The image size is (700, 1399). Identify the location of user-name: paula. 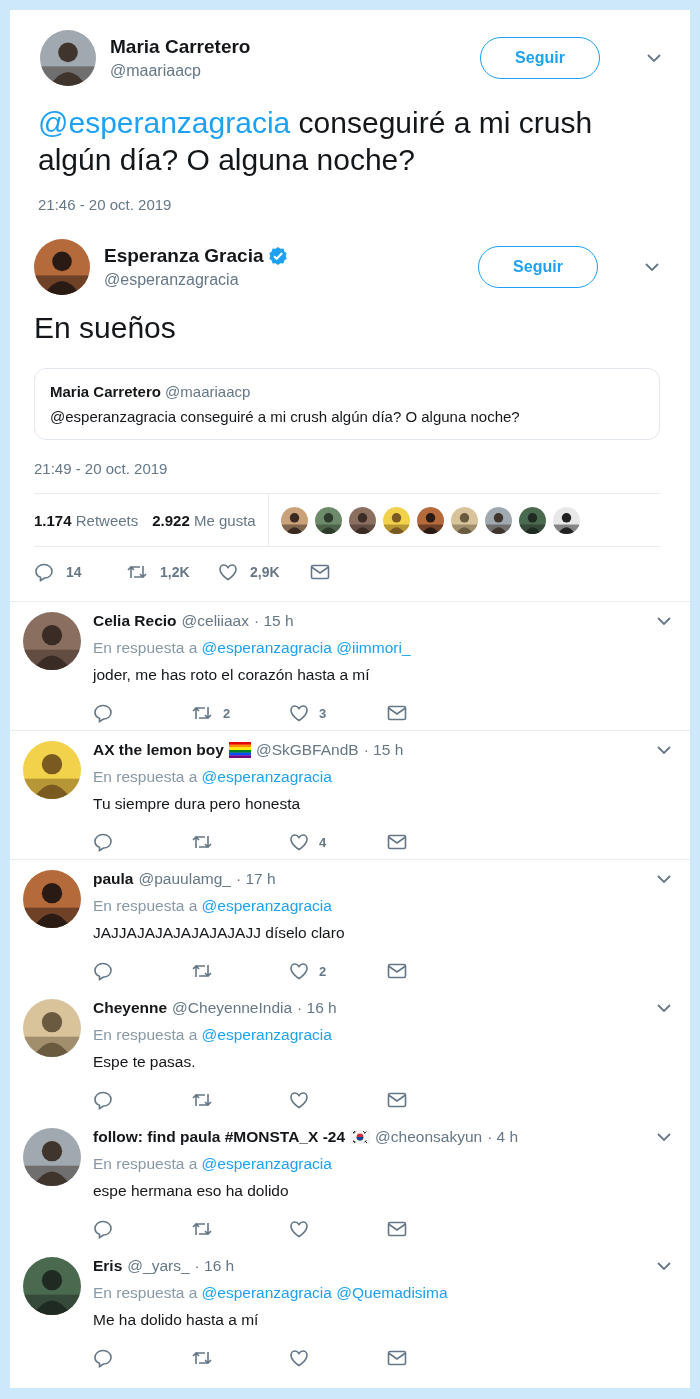
(113, 879).